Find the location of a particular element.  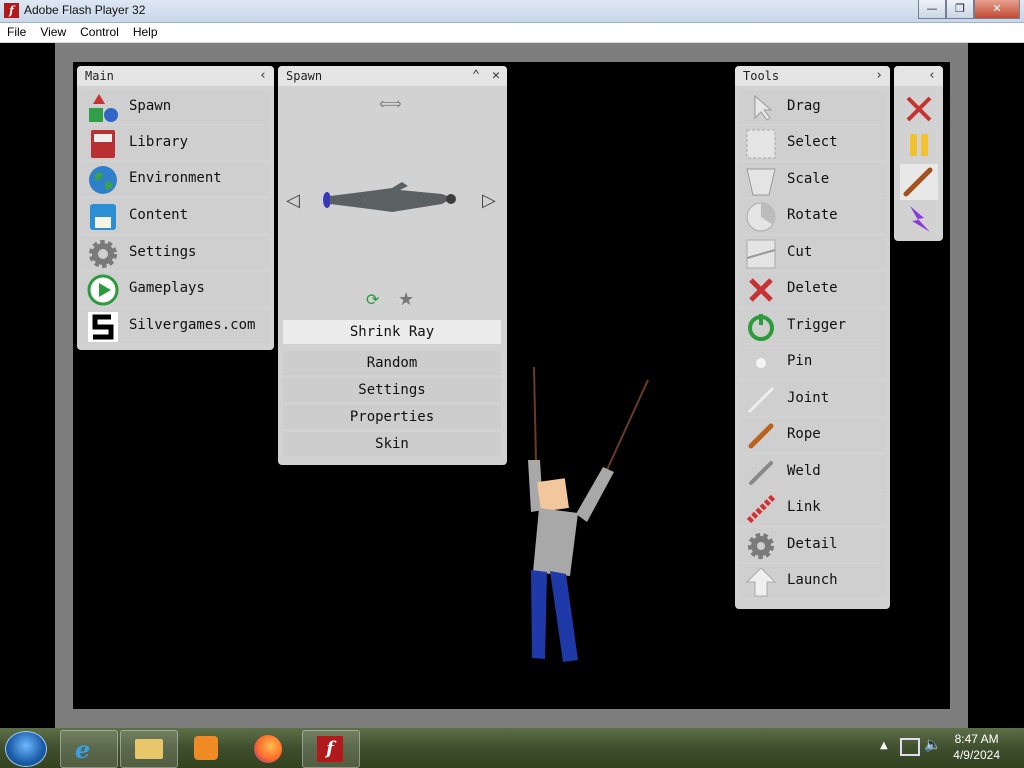

tool-delete: Delete is located at coordinates (812, 289).